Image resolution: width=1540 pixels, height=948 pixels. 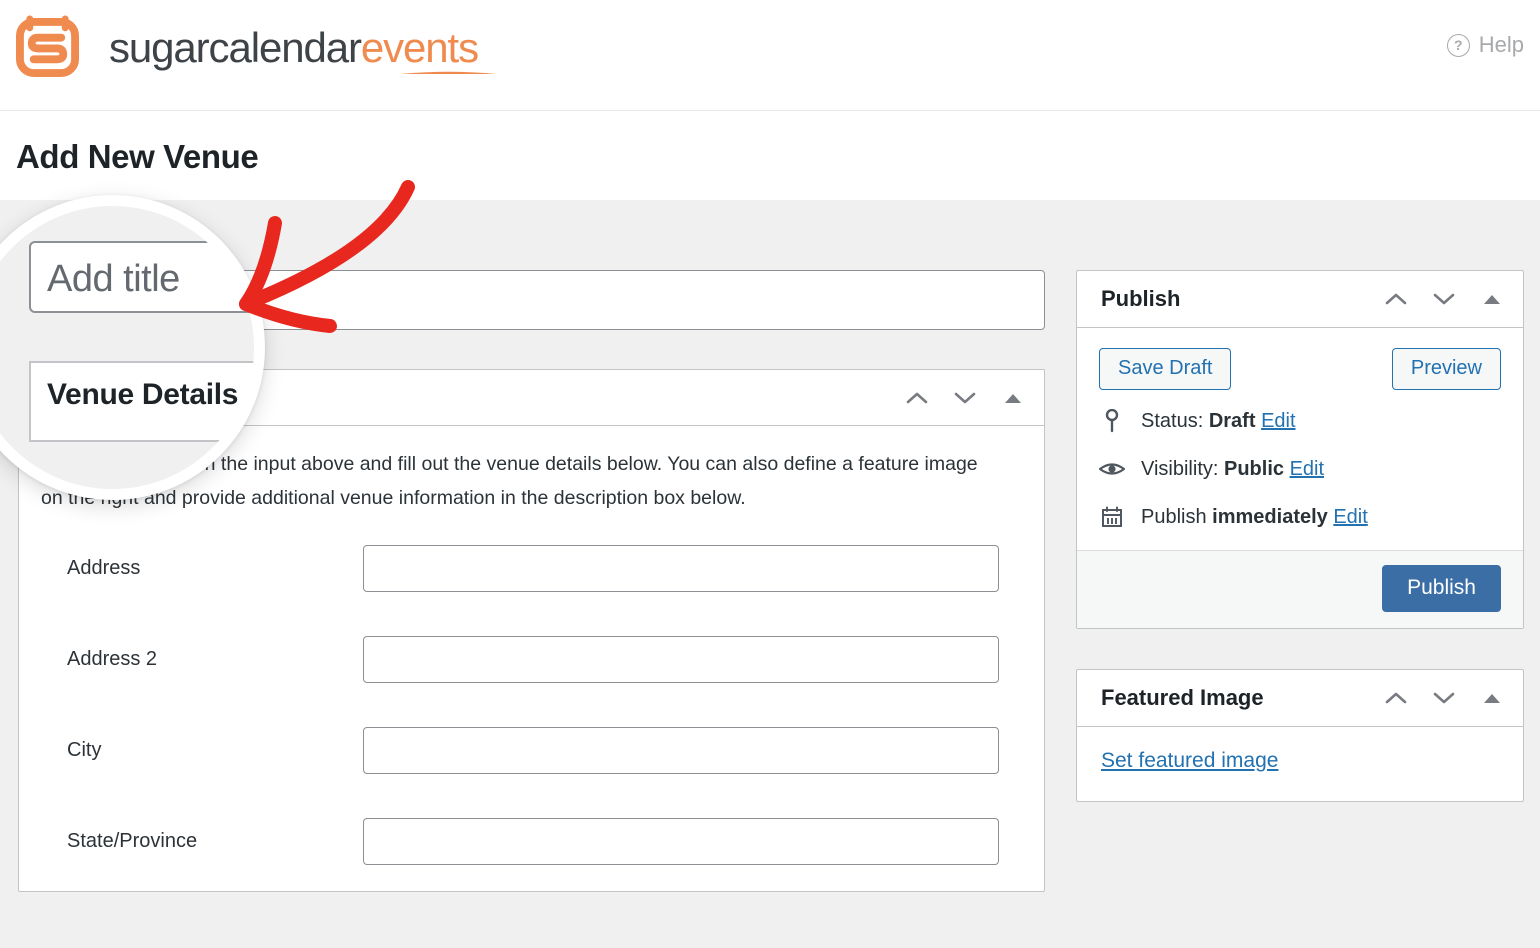 What do you see at coordinates (1307, 469) in the screenshot?
I see `visibility-edit-link: Edit` at bounding box center [1307, 469].